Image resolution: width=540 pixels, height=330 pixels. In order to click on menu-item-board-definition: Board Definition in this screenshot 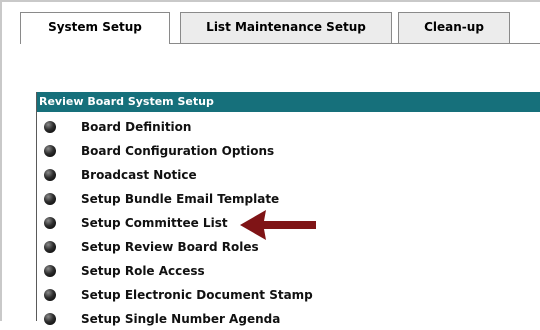, I will do `click(277, 127)`.